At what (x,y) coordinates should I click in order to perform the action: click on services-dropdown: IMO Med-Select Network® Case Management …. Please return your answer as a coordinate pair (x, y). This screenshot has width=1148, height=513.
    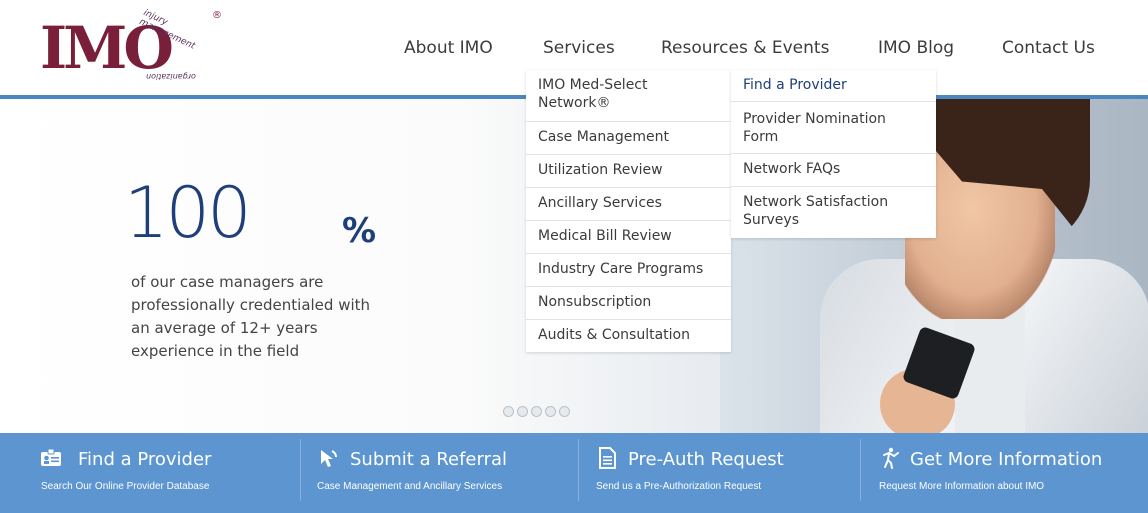
    Looking at the image, I should click on (628, 211).